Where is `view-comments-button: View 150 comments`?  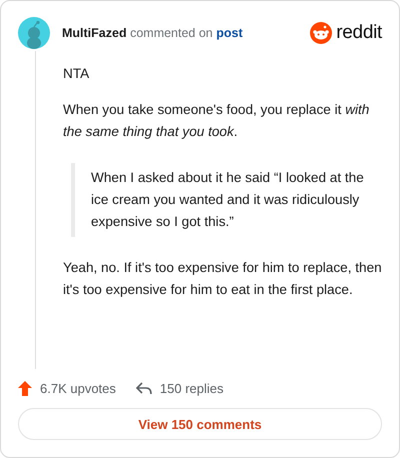 view-comments-button: View 150 comments is located at coordinates (200, 424).